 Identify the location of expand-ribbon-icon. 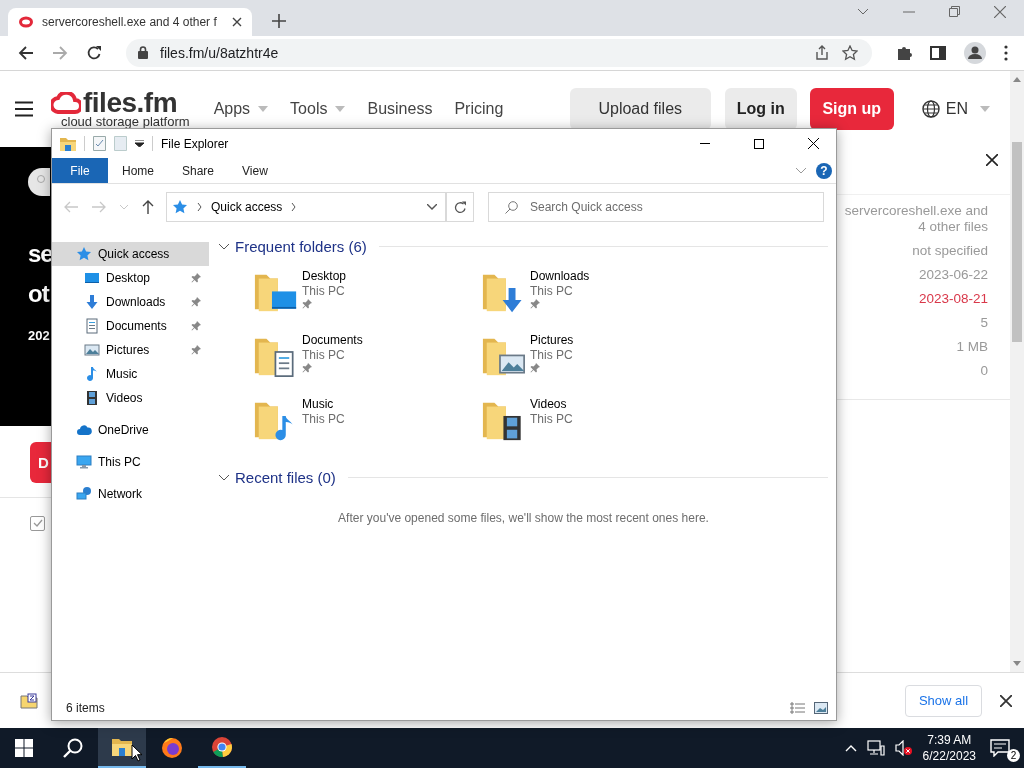
(801, 170).